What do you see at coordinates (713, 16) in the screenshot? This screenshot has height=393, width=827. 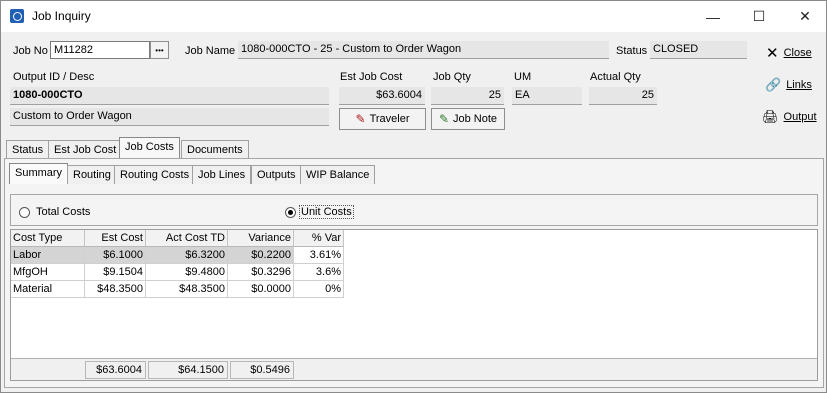 I see `minimize-button: —` at bounding box center [713, 16].